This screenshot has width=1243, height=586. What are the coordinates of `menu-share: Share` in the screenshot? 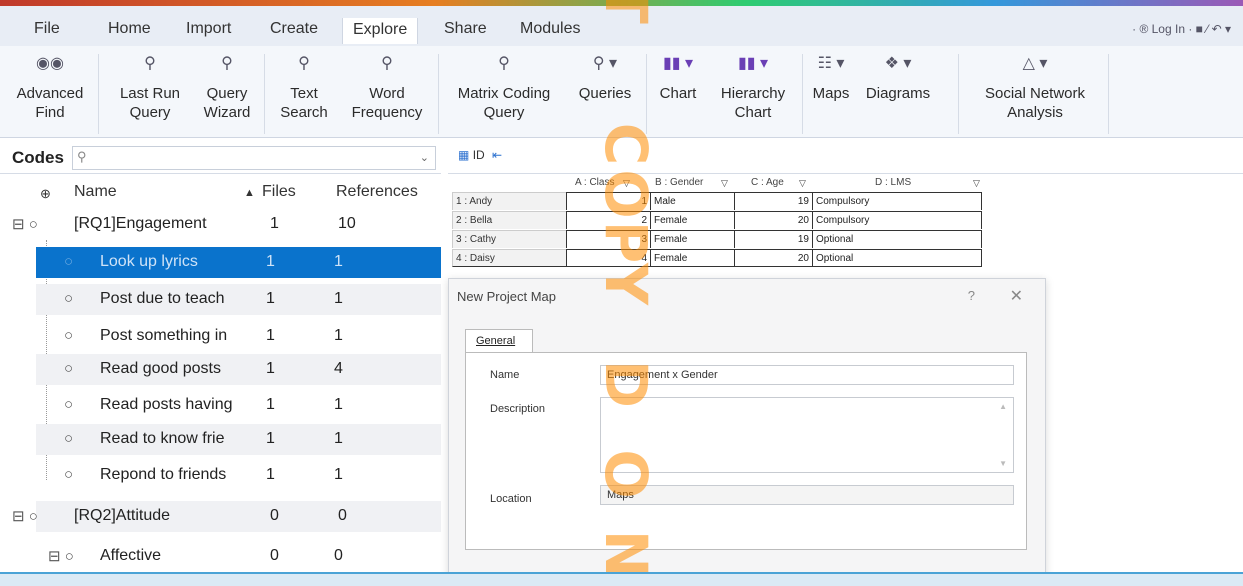 It's located at (465, 29).